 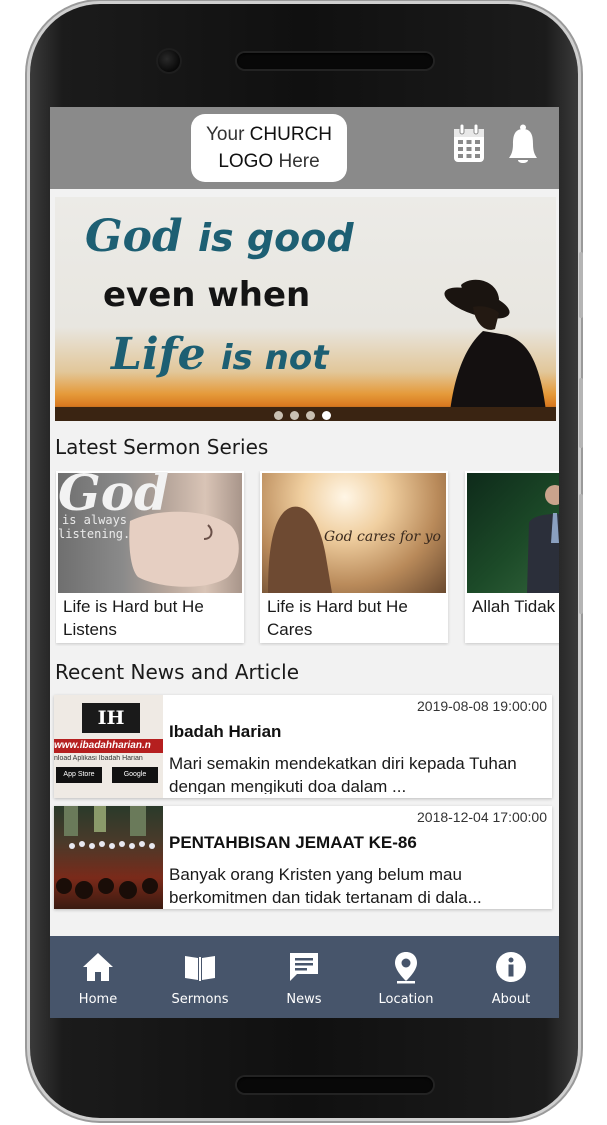 I want to click on logo-text-your: Your, so click(x=225, y=134).